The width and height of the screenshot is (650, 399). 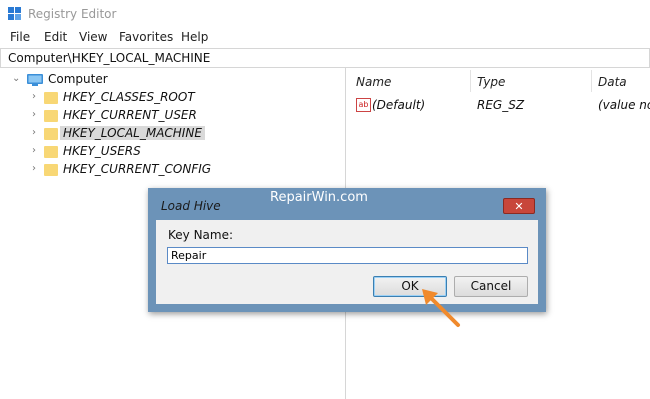 I want to click on menu-edit: Edit, so click(x=55, y=37).